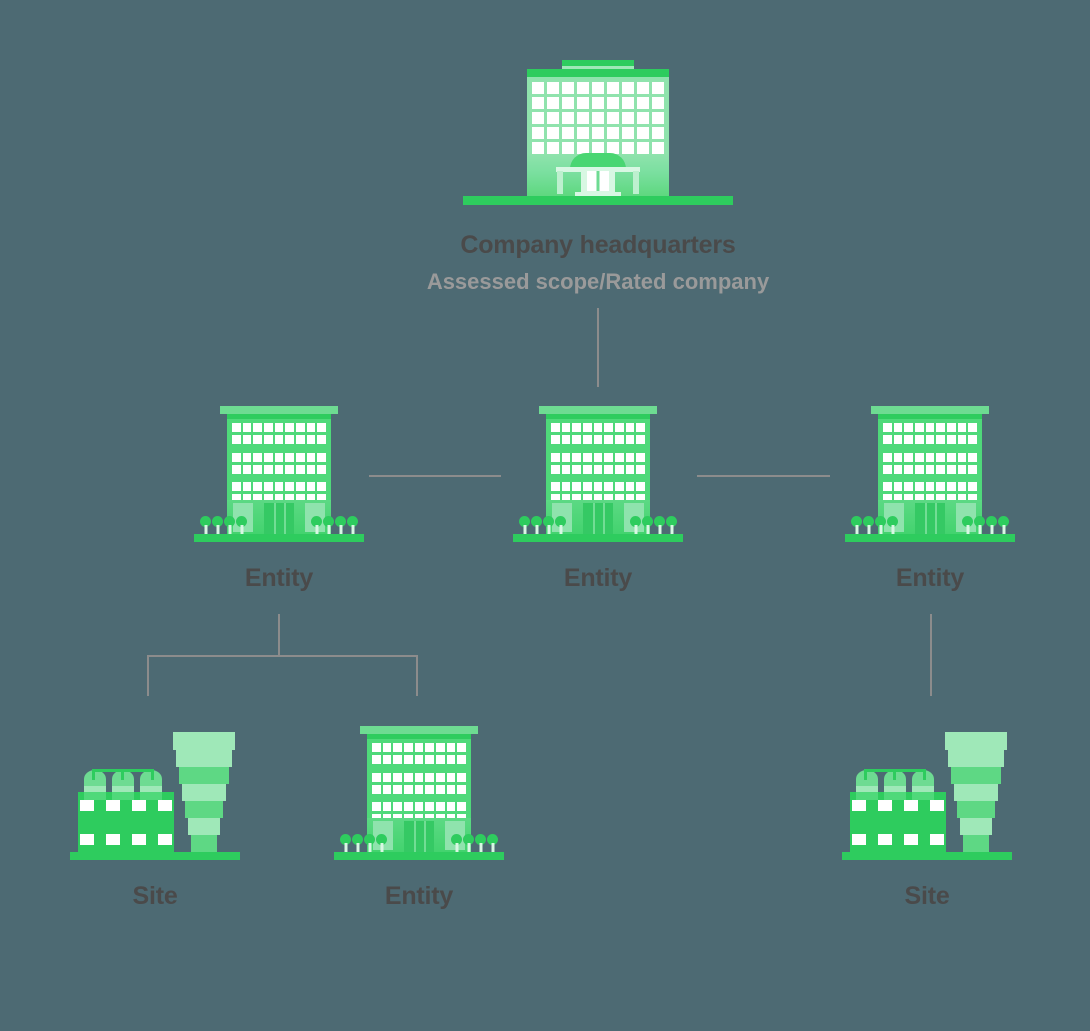 This screenshot has height=1031, width=1090. I want to click on connector-left-entity-stem, so click(279, 635).